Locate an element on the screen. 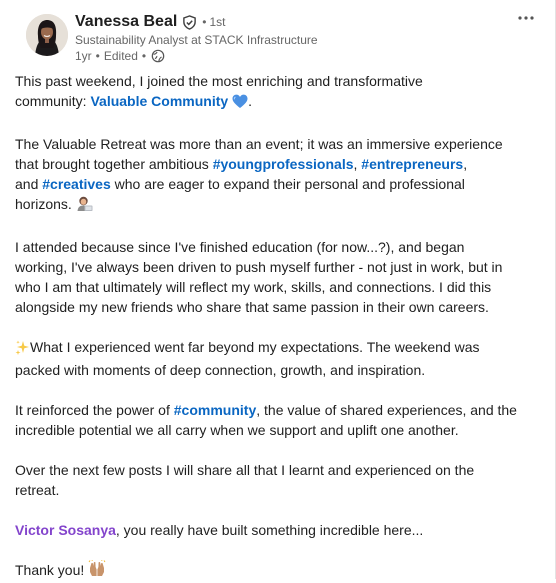 The image size is (556, 583). post-text: , is located at coordinates (465, 164).